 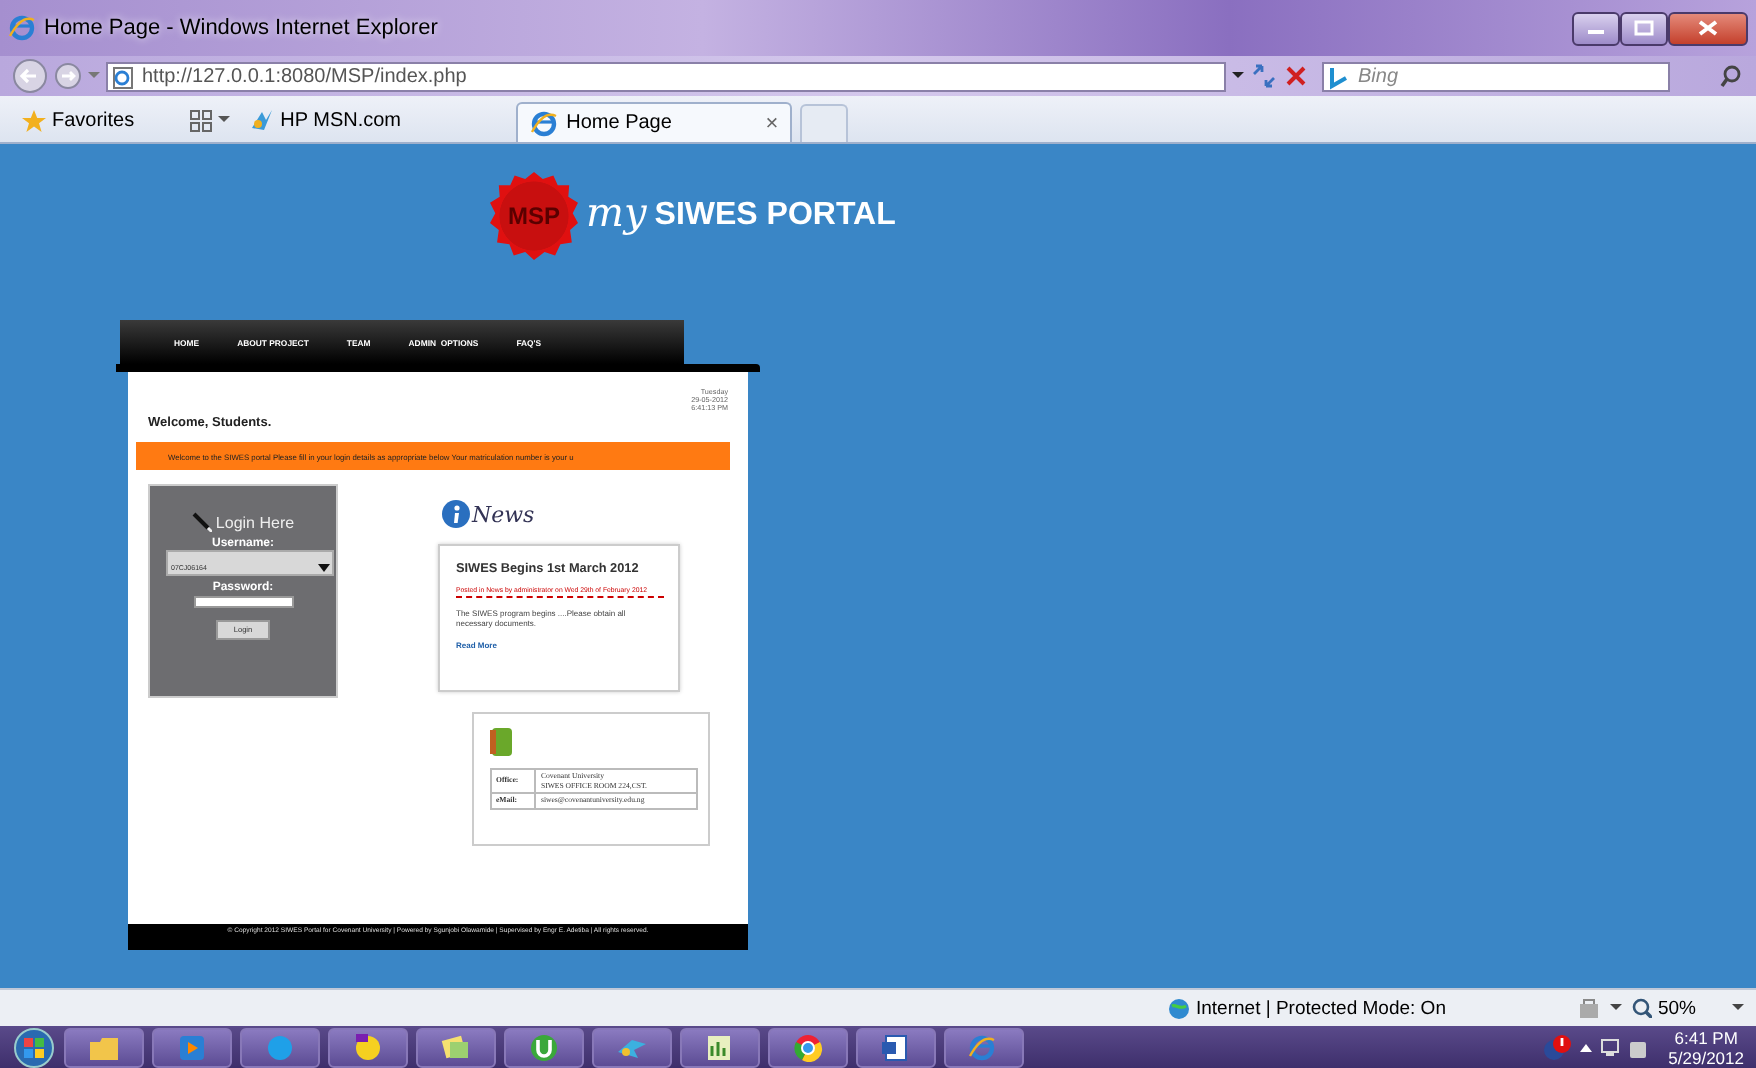 I want to click on clock: 6:41 PM 5/29/2012, so click(x=1706, y=1047).